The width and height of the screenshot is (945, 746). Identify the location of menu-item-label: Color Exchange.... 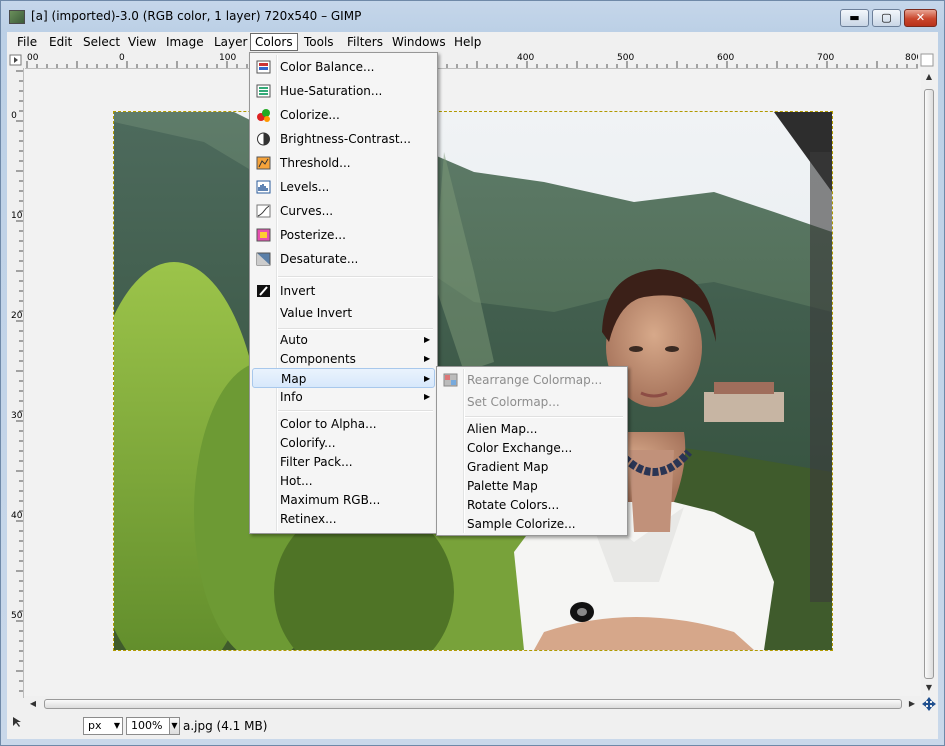
(520, 448).